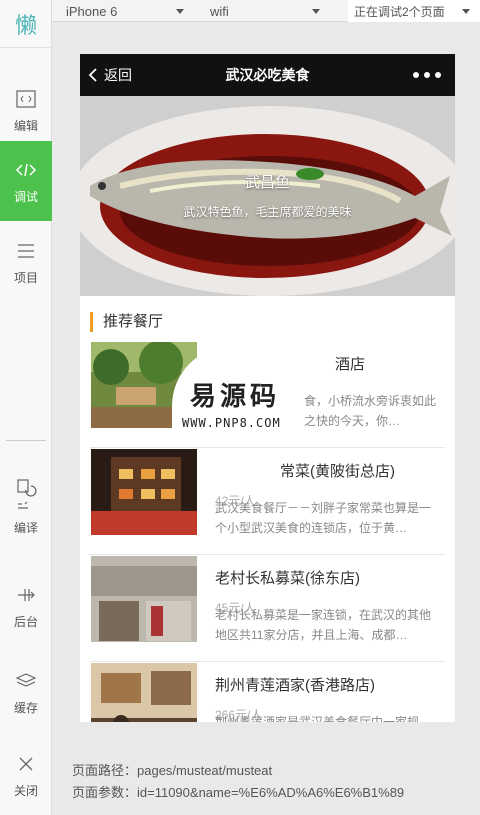  Describe the element at coordinates (25, 707) in the screenshot. I see `sidebar-item-label: 缓存` at that location.